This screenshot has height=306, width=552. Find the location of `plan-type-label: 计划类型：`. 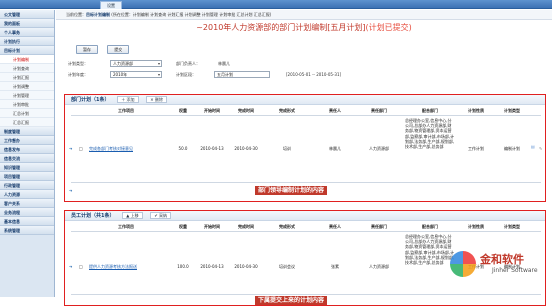

plan-type-label: 计划类型： is located at coordinates (78, 63).